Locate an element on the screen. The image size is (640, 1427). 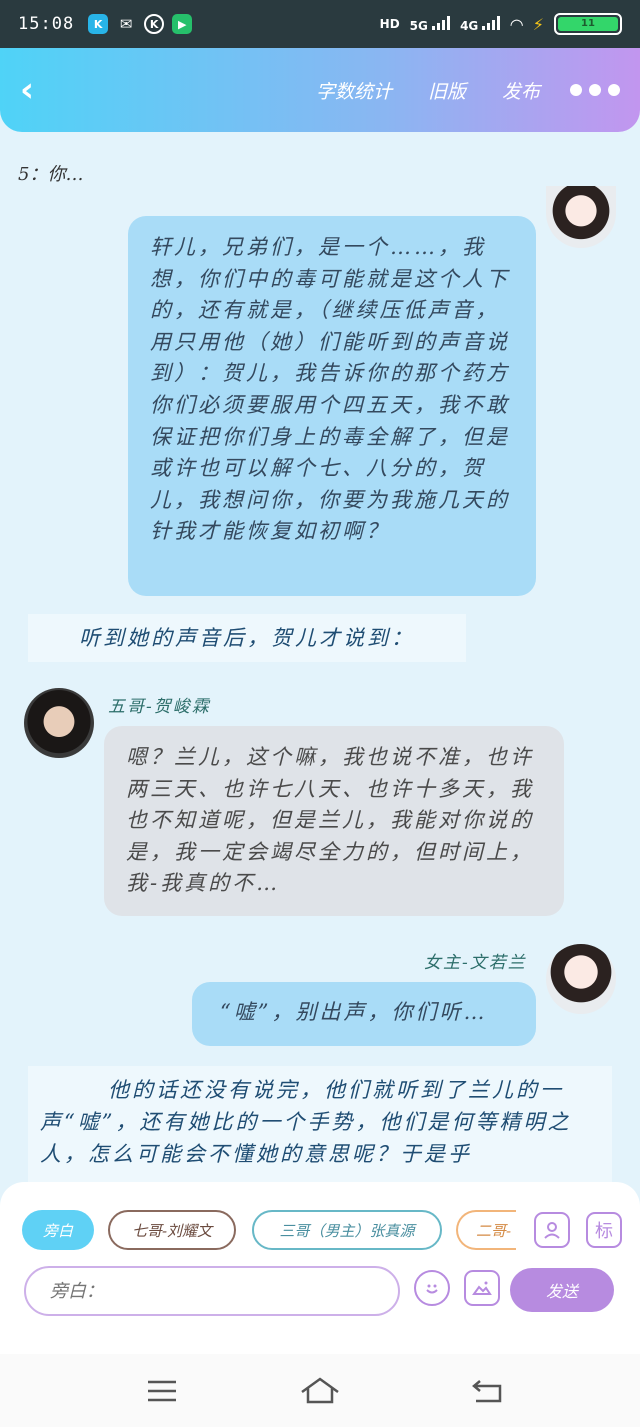
menu-icon is located at coordinates (162, 1391).